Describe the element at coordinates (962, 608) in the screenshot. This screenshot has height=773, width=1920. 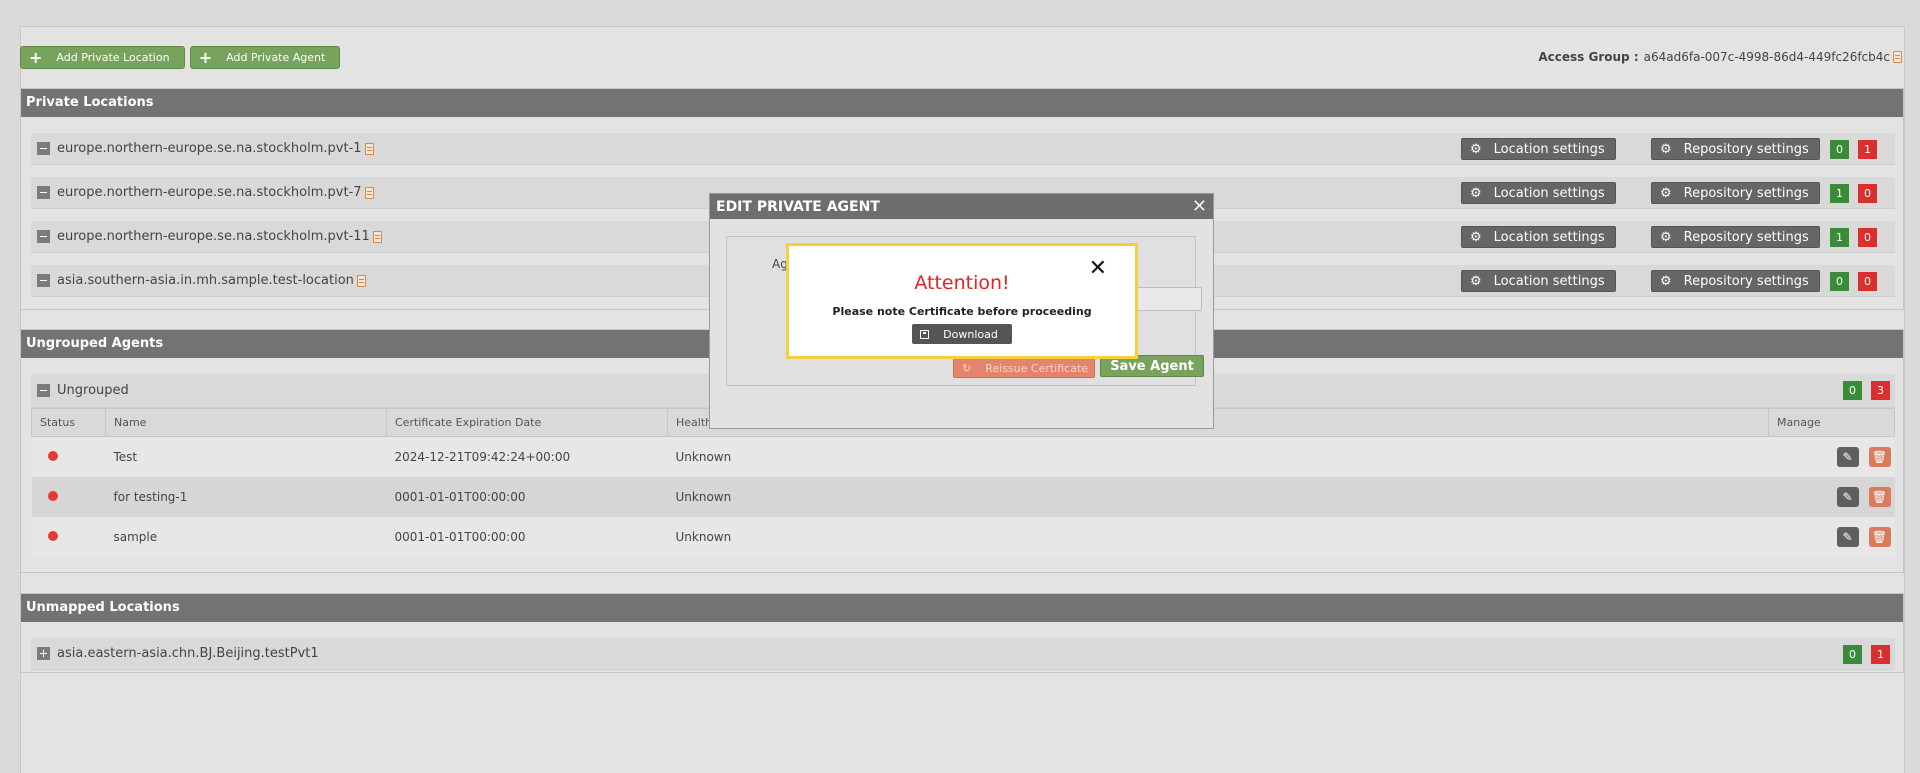
I see `unmapped-locations-title: Unmapped Locations` at that location.